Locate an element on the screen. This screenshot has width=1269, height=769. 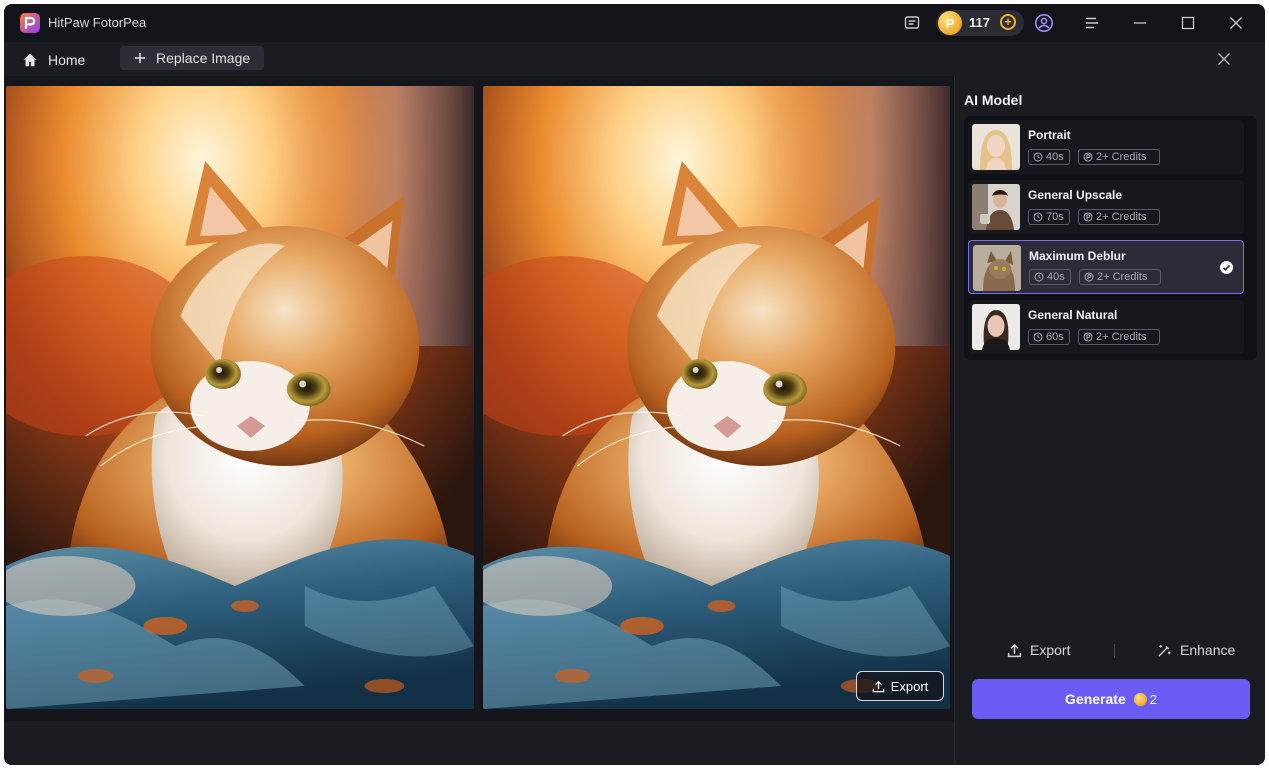
add-credits-icon: + is located at coordinates (1008, 22).